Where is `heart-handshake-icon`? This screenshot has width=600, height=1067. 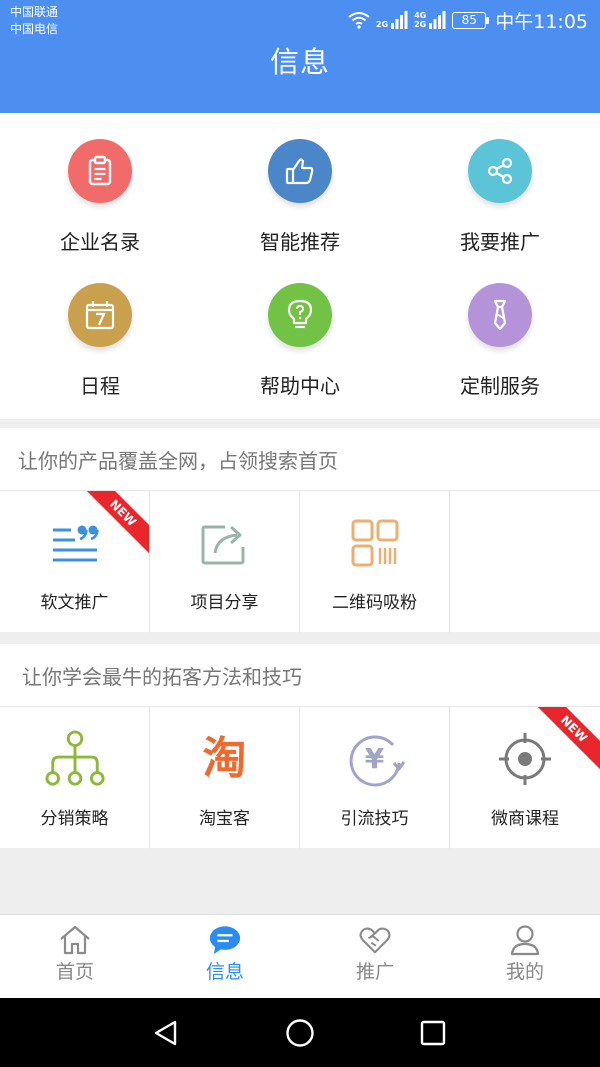
heart-handshake-icon is located at coordinates (375, 940).